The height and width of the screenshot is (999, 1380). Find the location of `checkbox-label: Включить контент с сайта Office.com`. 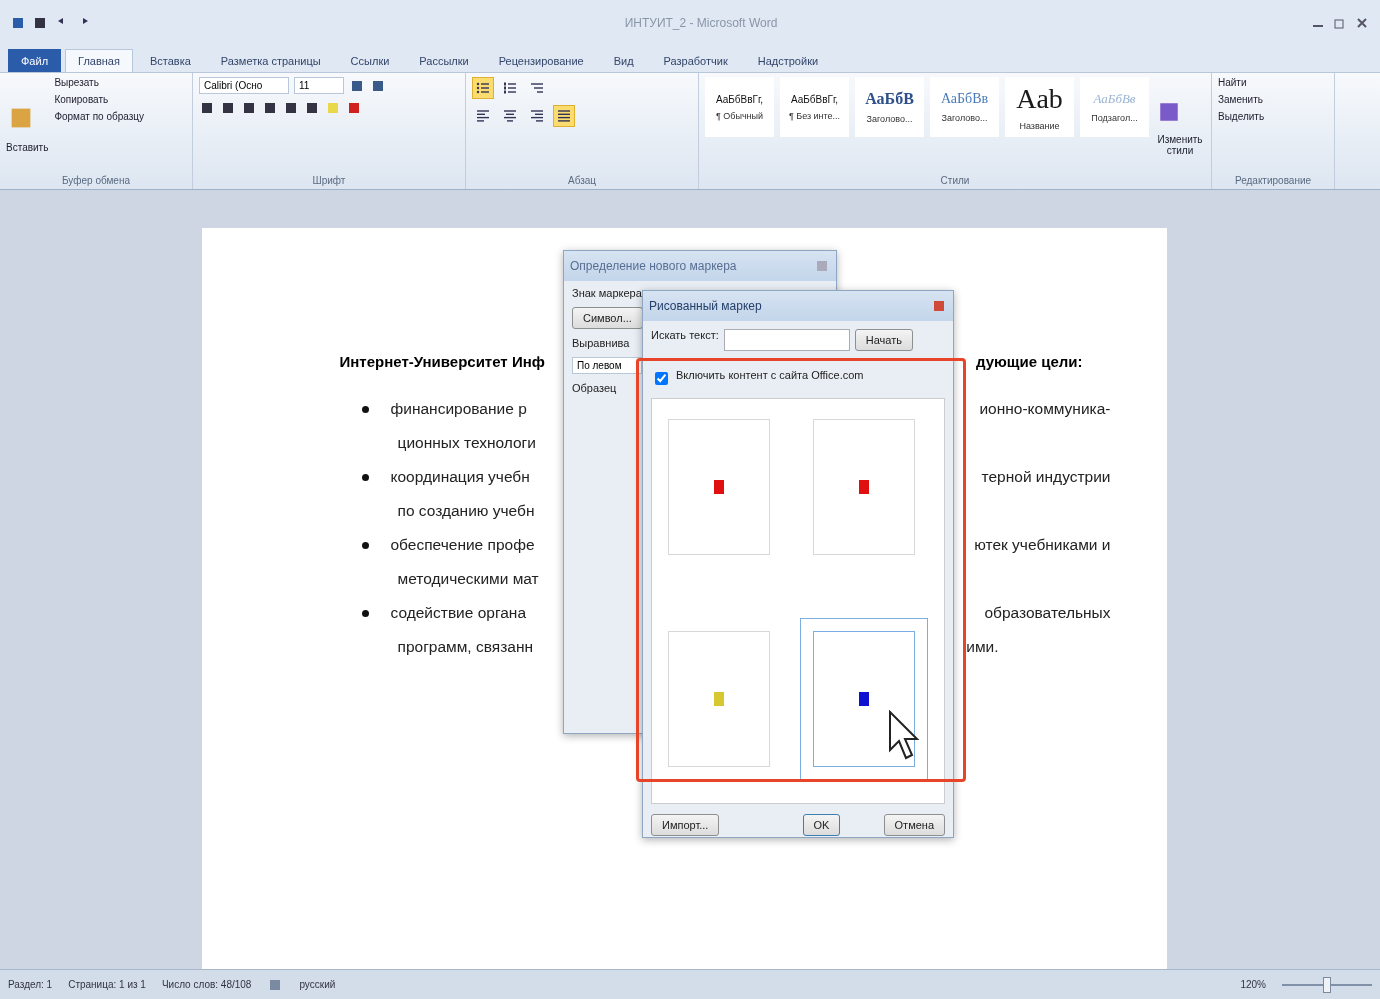

checkbox-label: Включить контент с сайта Office.com is located at coordinates (770, 375).